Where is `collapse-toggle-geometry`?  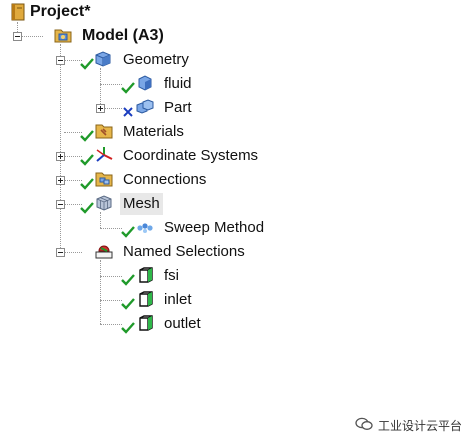 collapse-toggle-geometry is located at coordinates (60, 60).